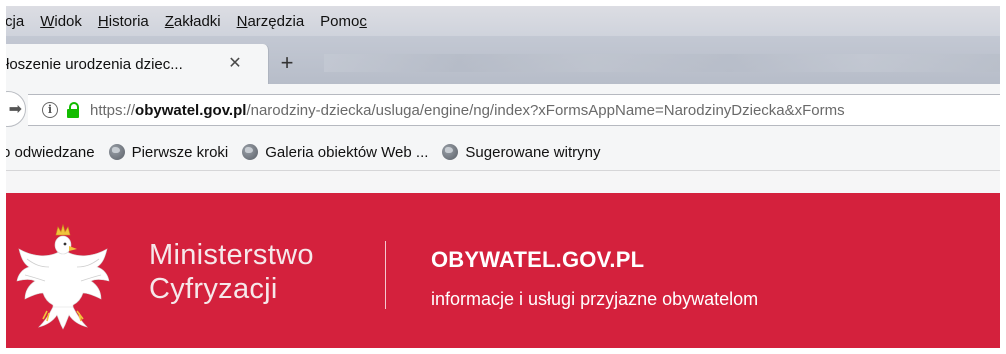 This screenshot has width=1006, height=354. What do you see at coordinates (193, 21) in the screenshot?
I see `menu-item-zakladki: Zakładki` at bounding box center [193, 21].